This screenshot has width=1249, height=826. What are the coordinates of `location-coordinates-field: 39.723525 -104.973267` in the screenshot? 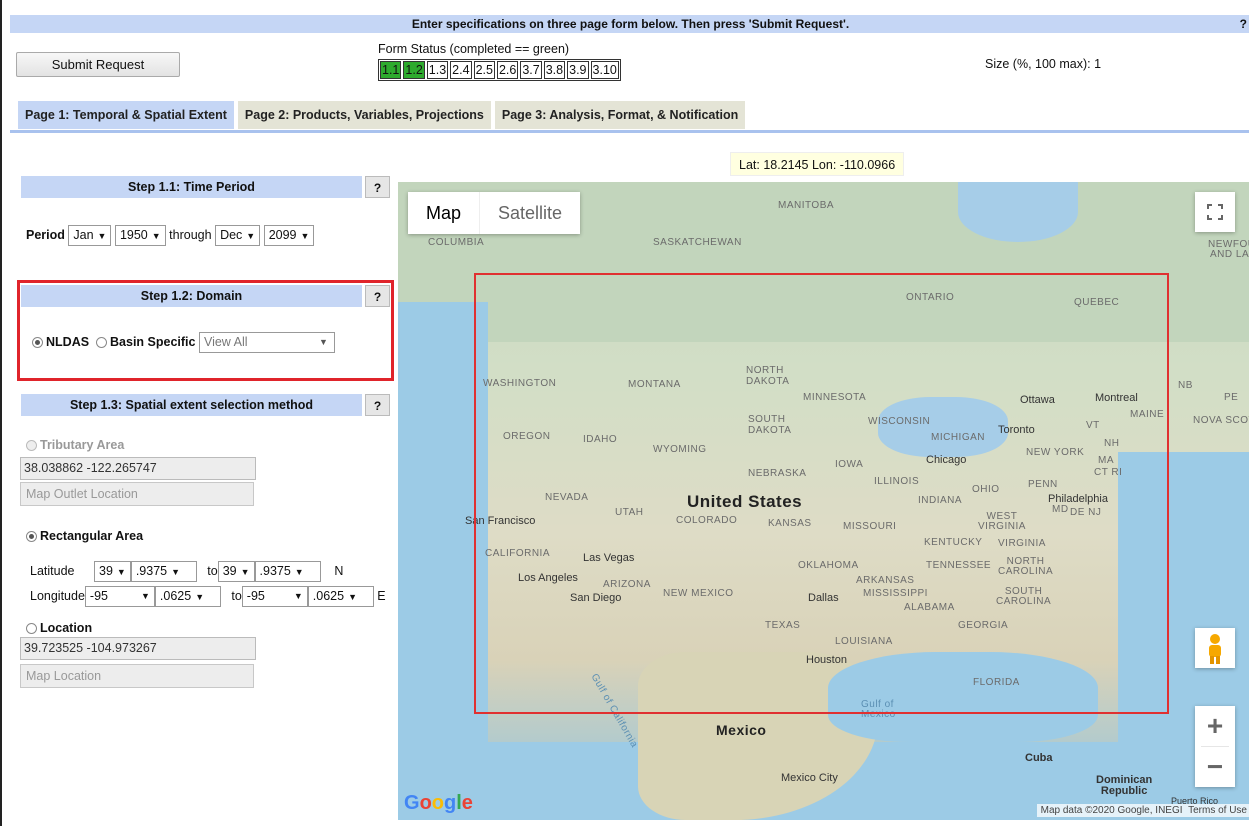 It's located at (138, 648).